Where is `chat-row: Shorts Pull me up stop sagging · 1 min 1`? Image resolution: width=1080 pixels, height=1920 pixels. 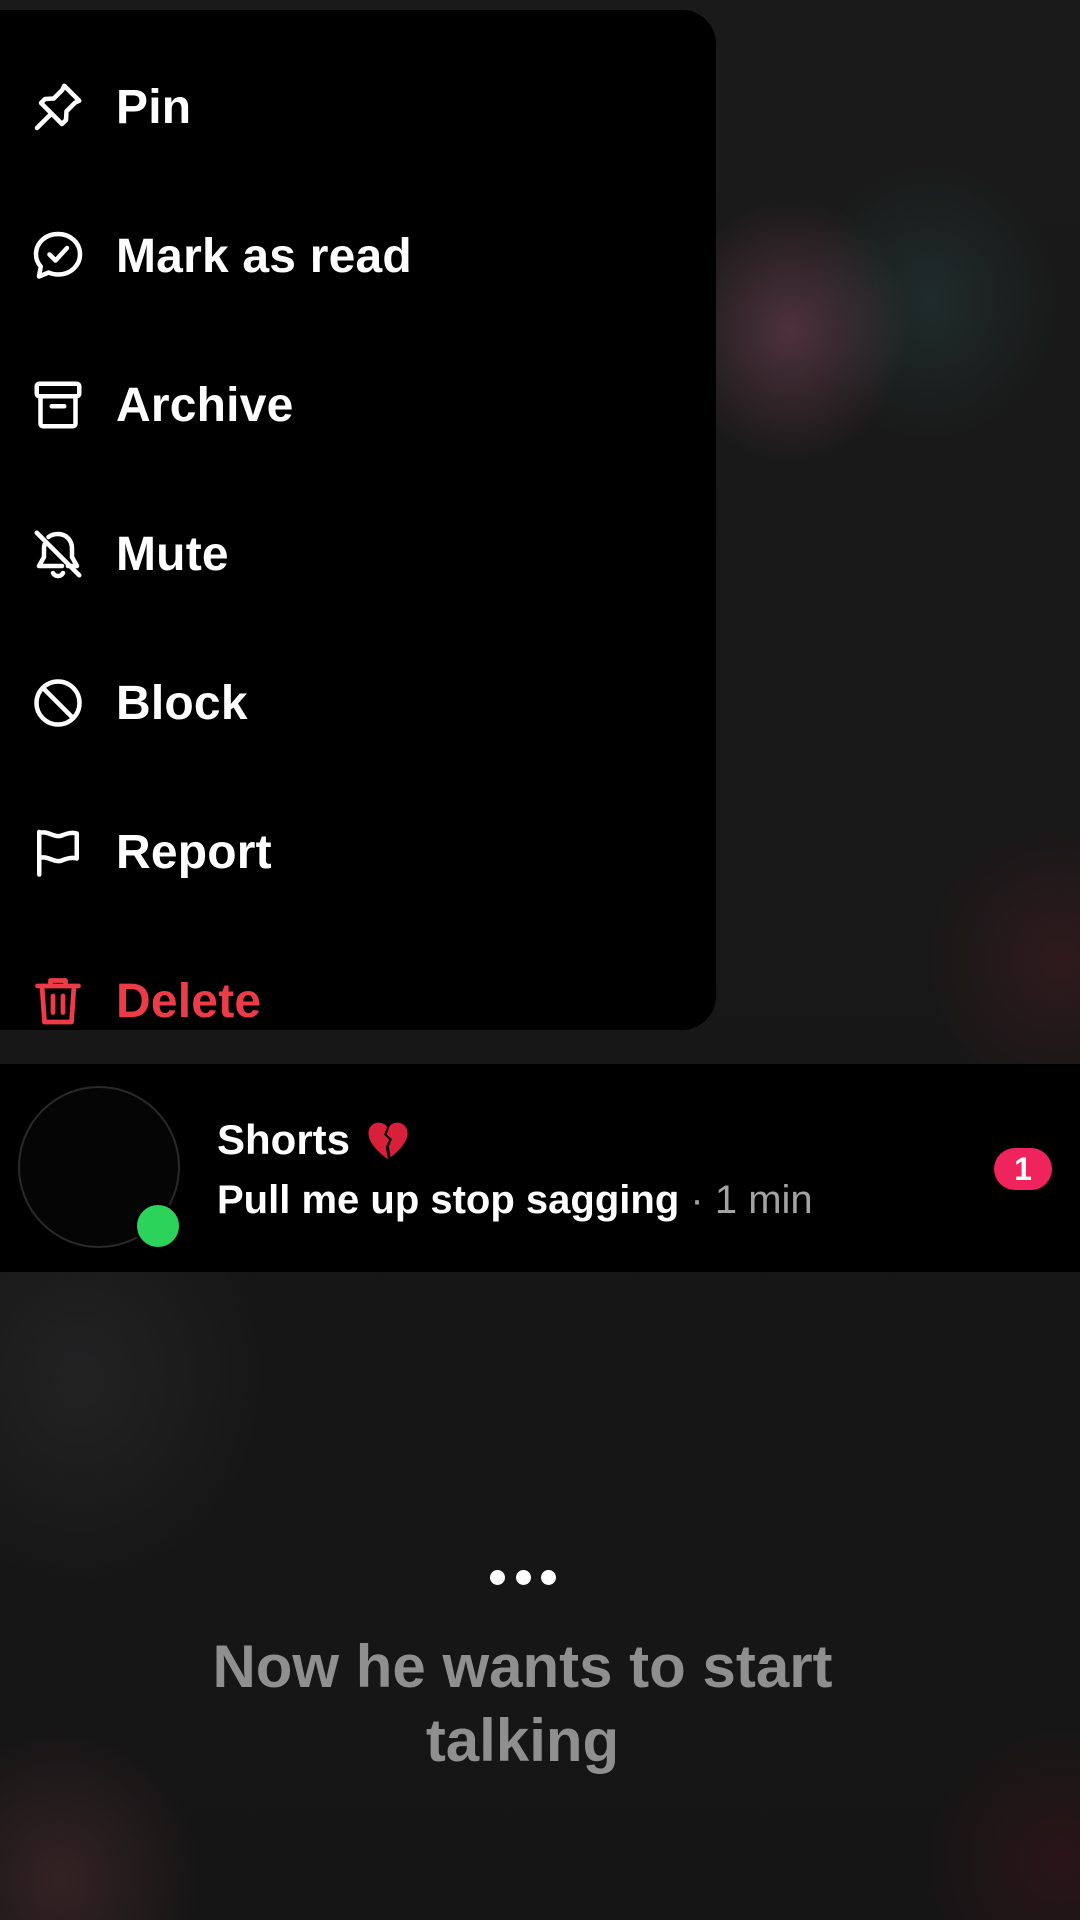 chat-row: Shorts Pull me up stop sagging · 1 min 1 is located at coordinates (540, 1168).